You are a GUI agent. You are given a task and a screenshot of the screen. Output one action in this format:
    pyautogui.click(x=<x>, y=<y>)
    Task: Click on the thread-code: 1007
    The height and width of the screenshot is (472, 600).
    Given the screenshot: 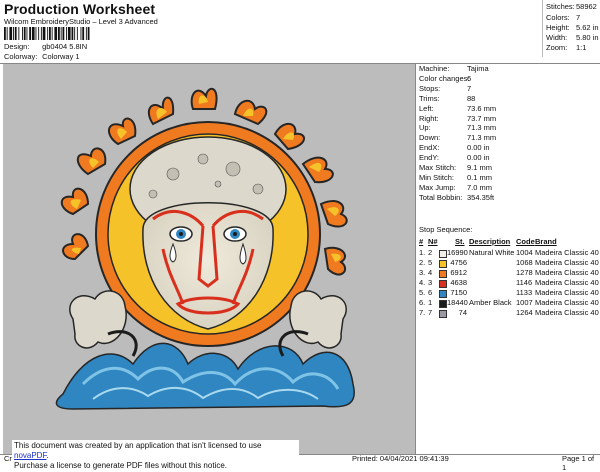 What is the action you would take?
    pyautogui.click(x=524, y=302)
    